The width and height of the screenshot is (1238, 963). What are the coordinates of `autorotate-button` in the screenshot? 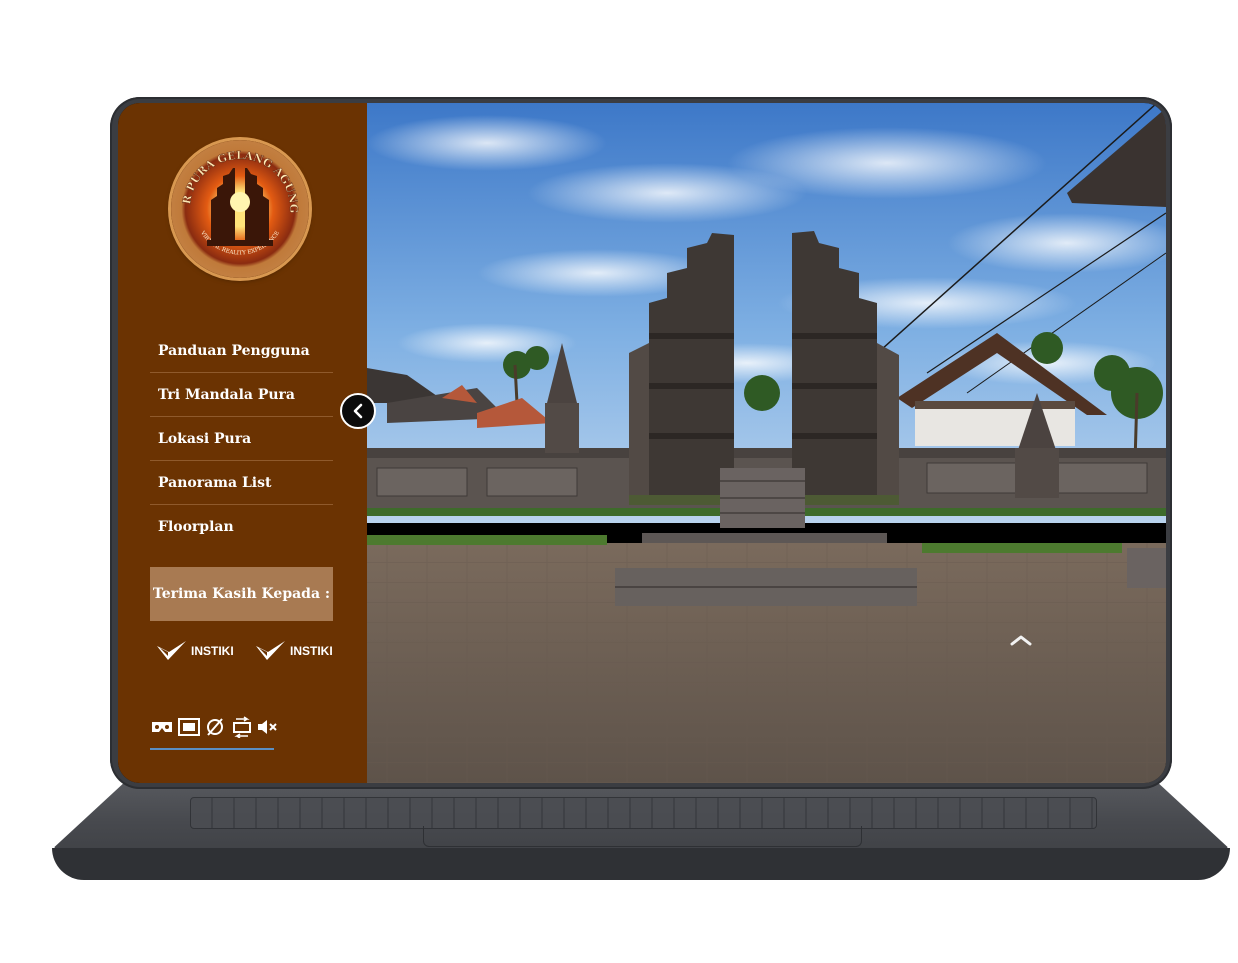 It's located at (242, 727).